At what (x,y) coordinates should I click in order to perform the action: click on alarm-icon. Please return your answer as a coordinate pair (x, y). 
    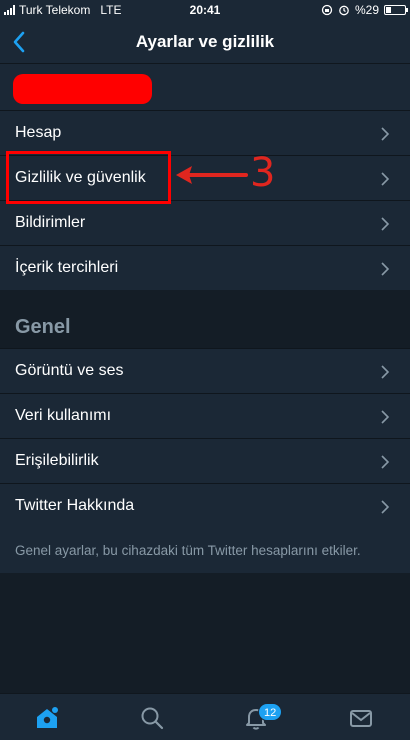
    Looking at the image, I should click on (344, 10).